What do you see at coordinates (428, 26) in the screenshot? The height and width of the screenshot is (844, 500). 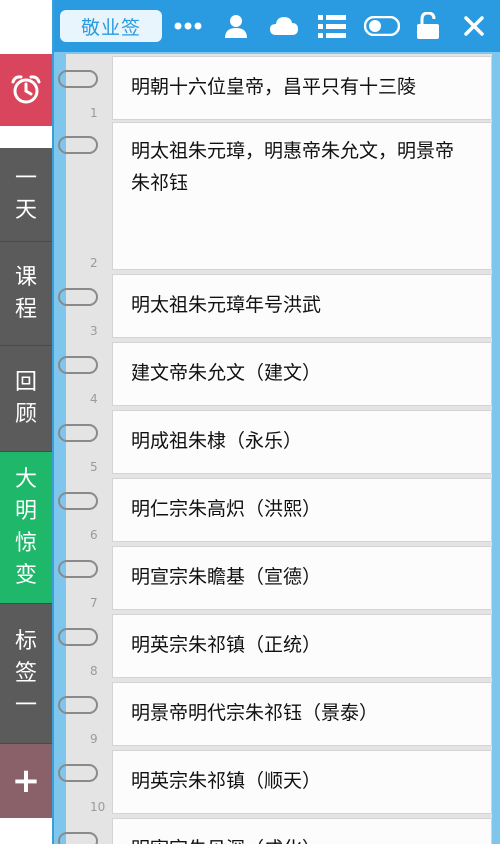 I see `unlock-icon` at bounding box center [428, 26].